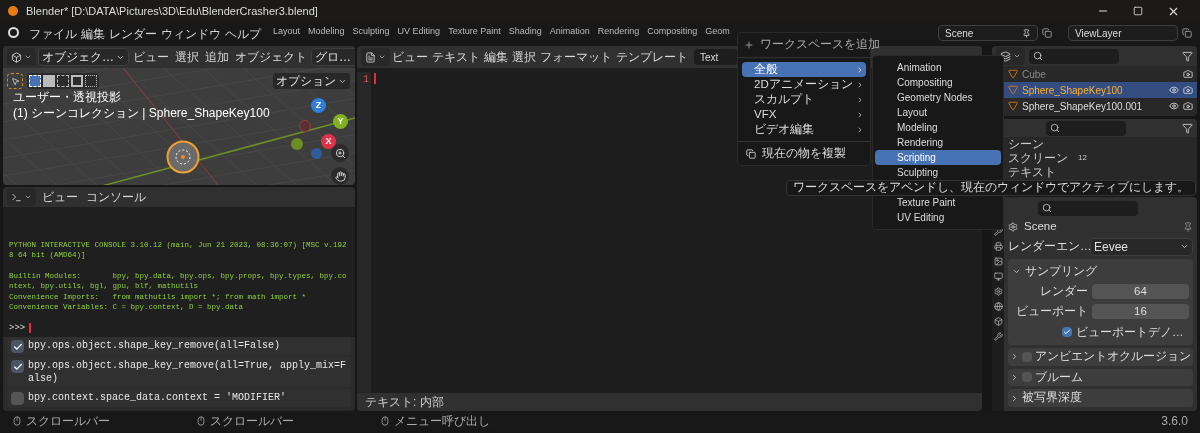 The height and width of the screenshot is (433, 1200). Describe the element at coordinates (525, 31) in the screenshot. I see `workspace-tab: Shading` at that location.